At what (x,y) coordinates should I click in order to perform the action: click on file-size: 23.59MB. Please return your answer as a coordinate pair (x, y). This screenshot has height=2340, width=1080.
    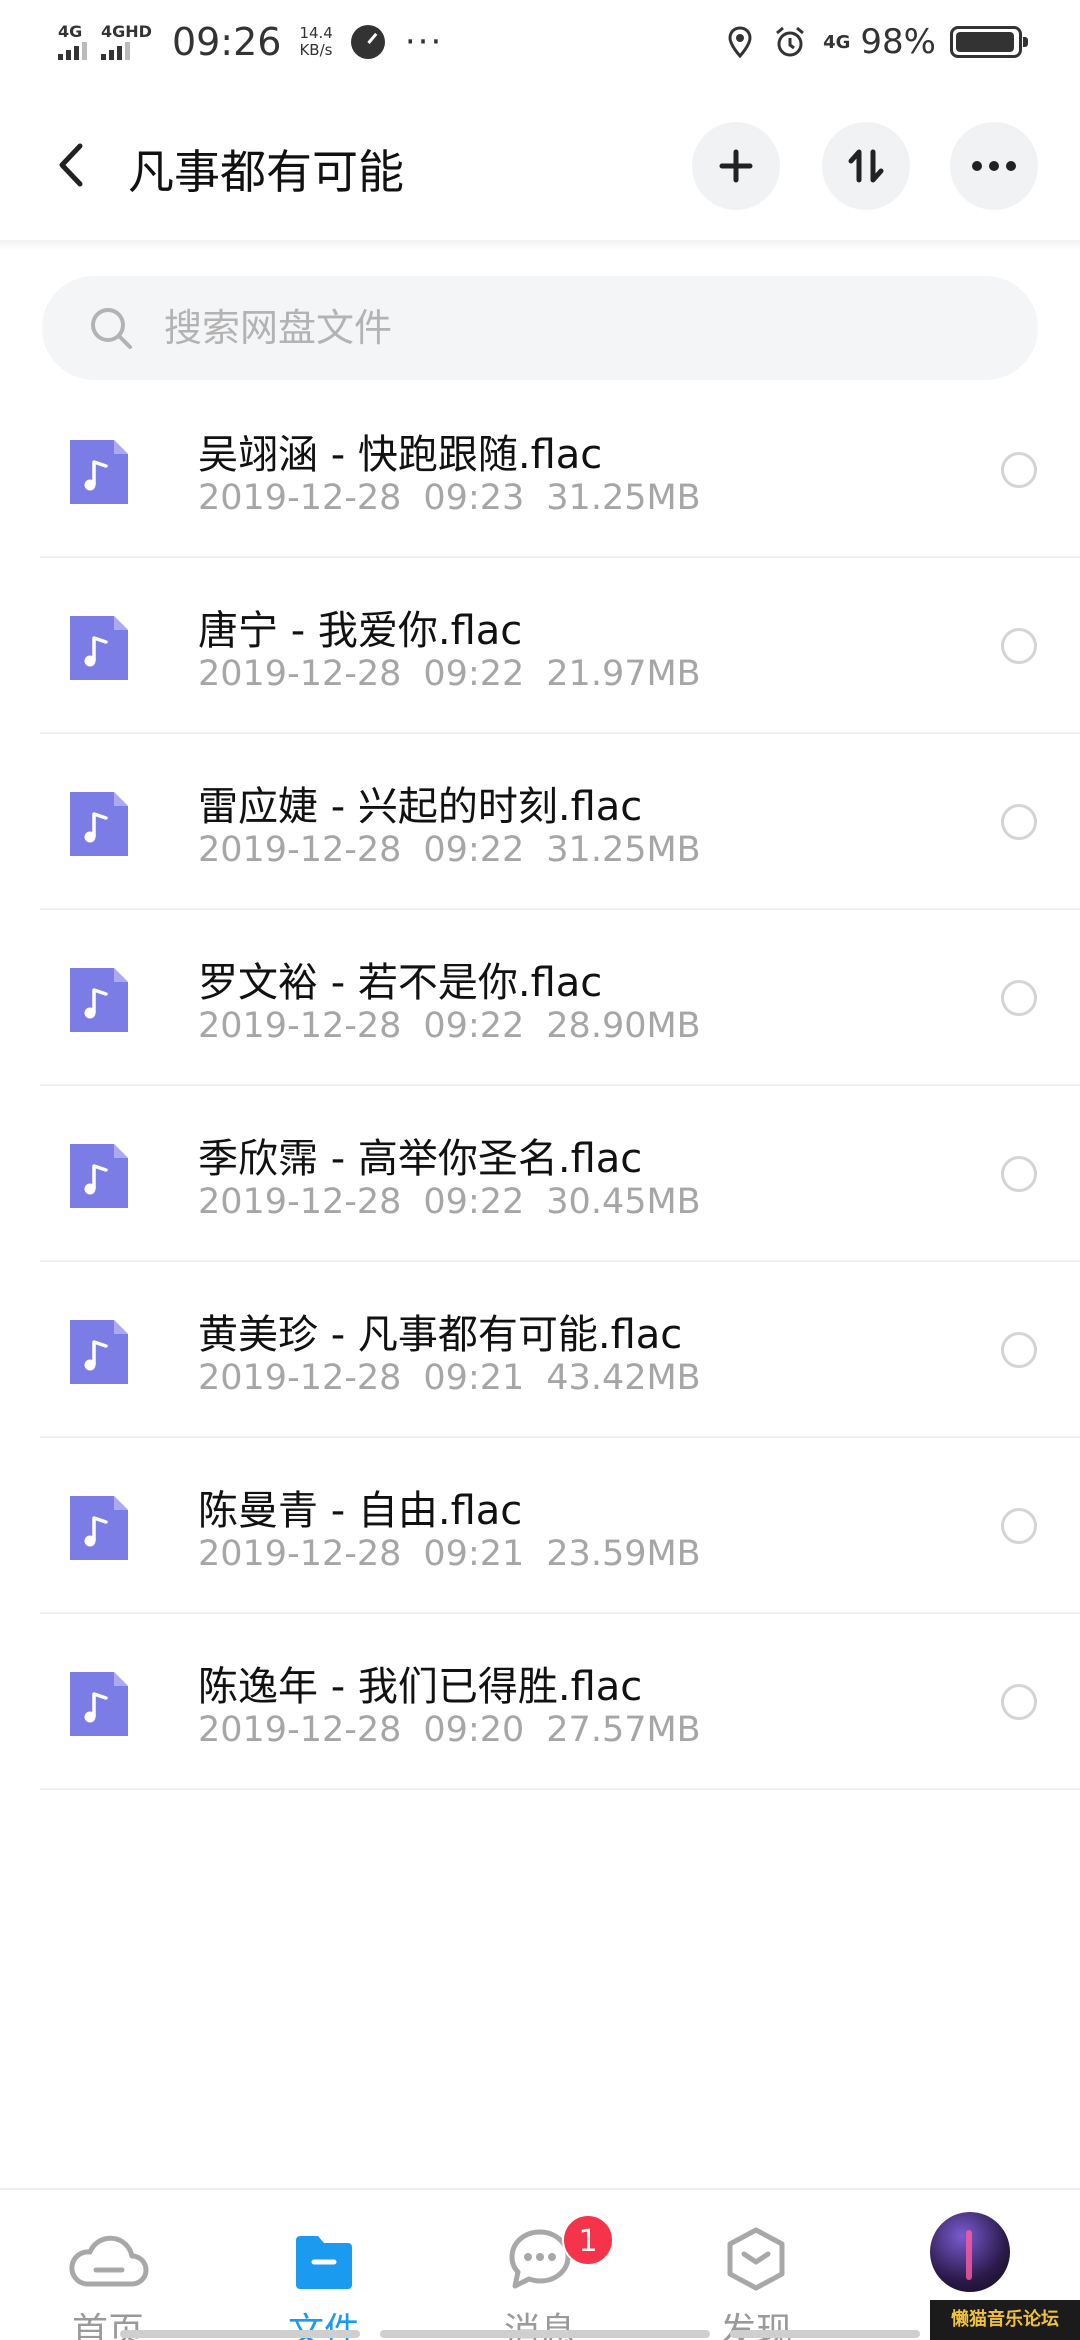
    Looking at the image, I should click on (623, 1554).